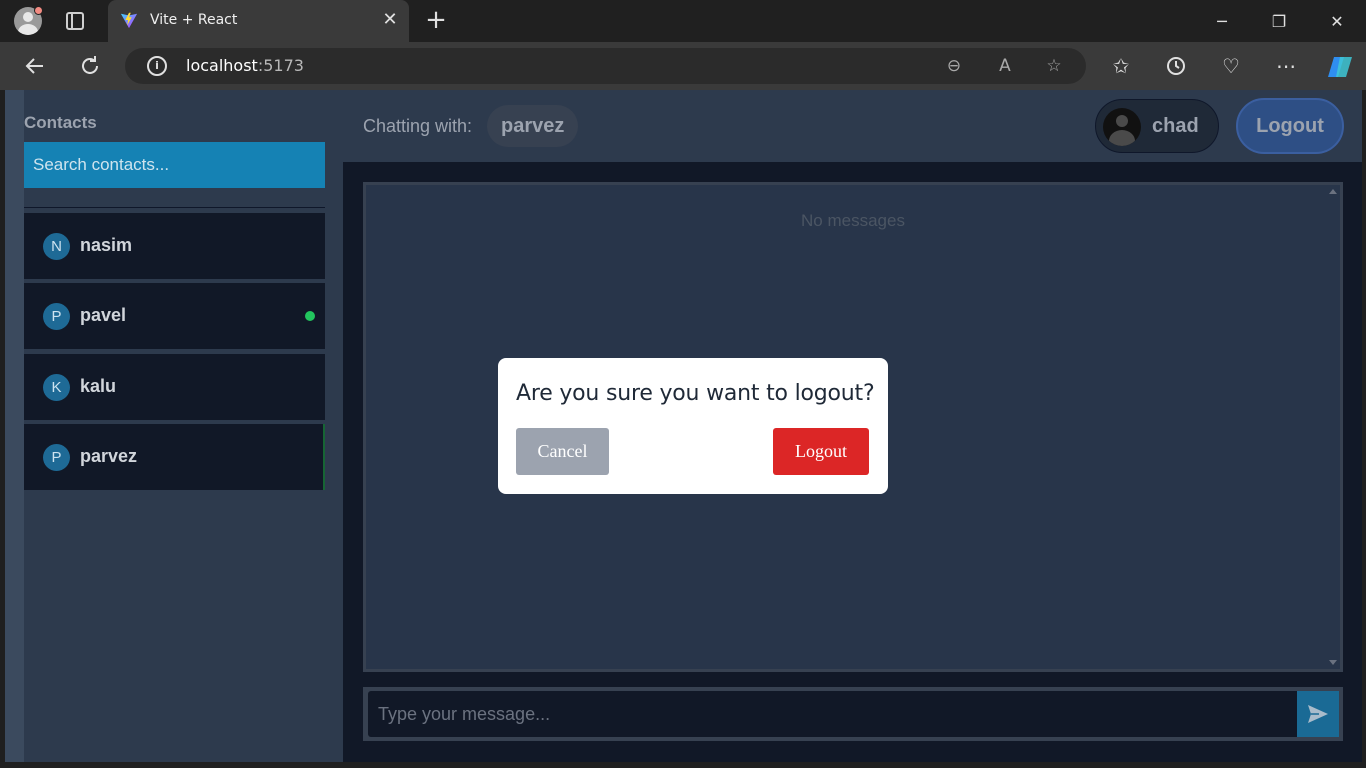 This screenshot has width=1366, height=768. Describe the element at coordinates (56, 387) in the screenshot. I see `contact-avatar: K` at that location.